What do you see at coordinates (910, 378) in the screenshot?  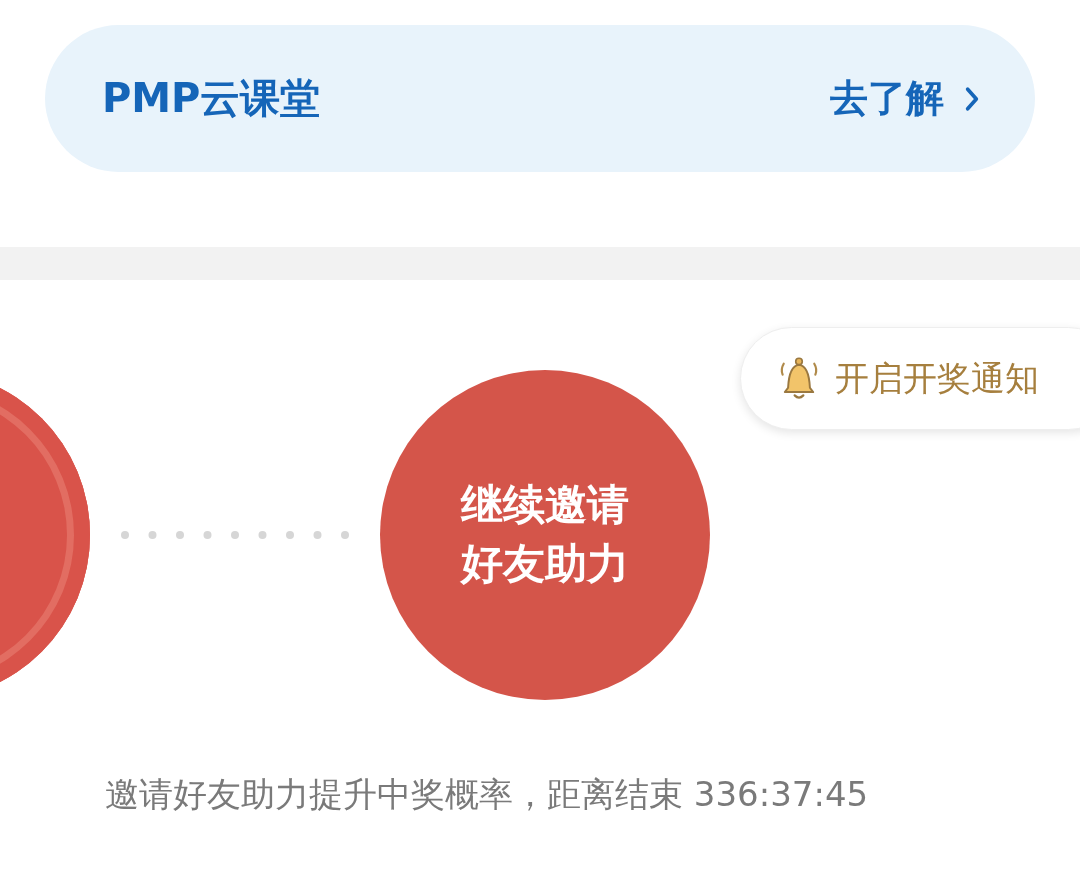 I see `notification-button: 开启开奖通知` at bounding box center [910, 378].